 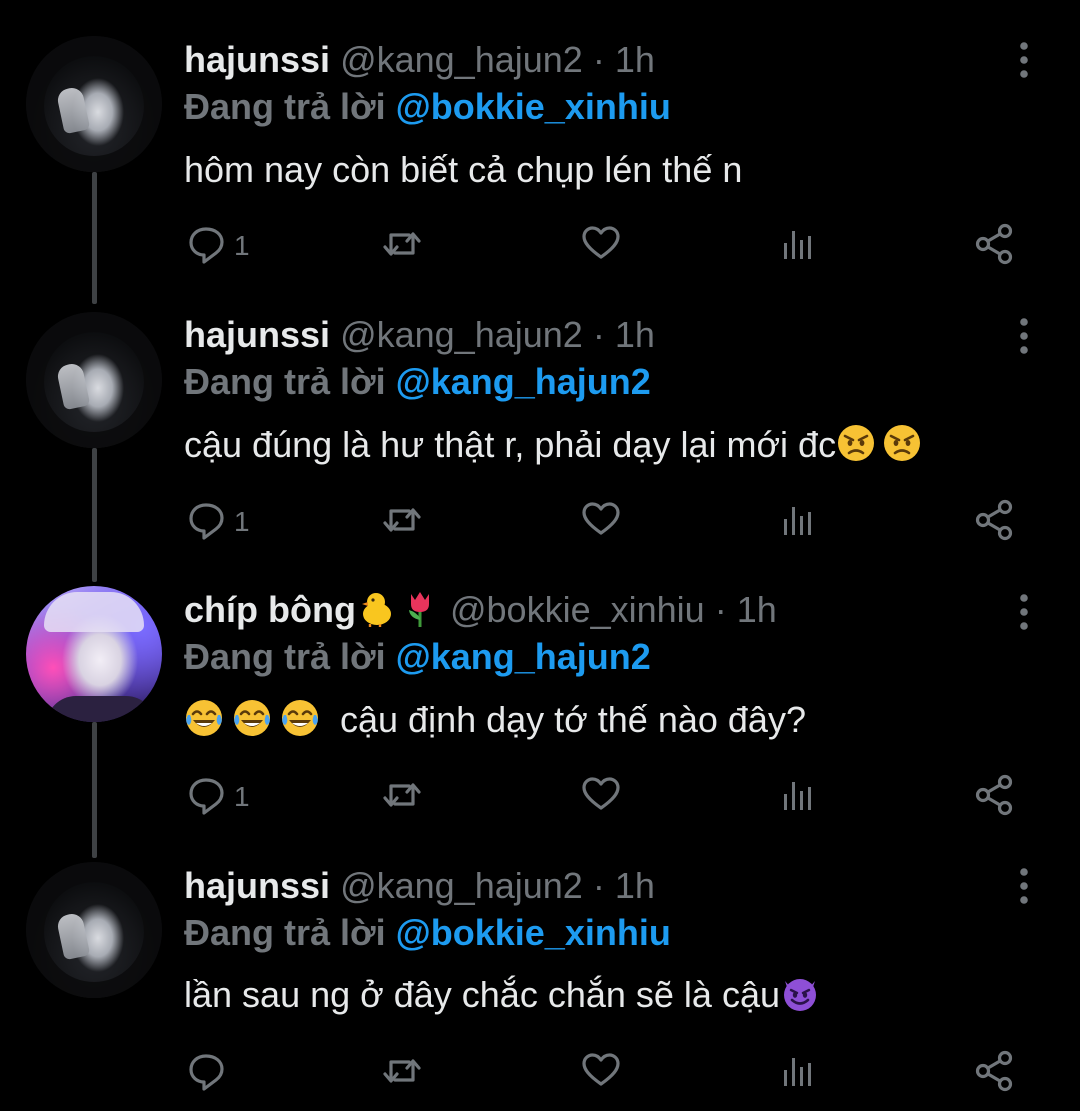 I want to click on smiling-devil-emoji, so click(x=800, y=995).